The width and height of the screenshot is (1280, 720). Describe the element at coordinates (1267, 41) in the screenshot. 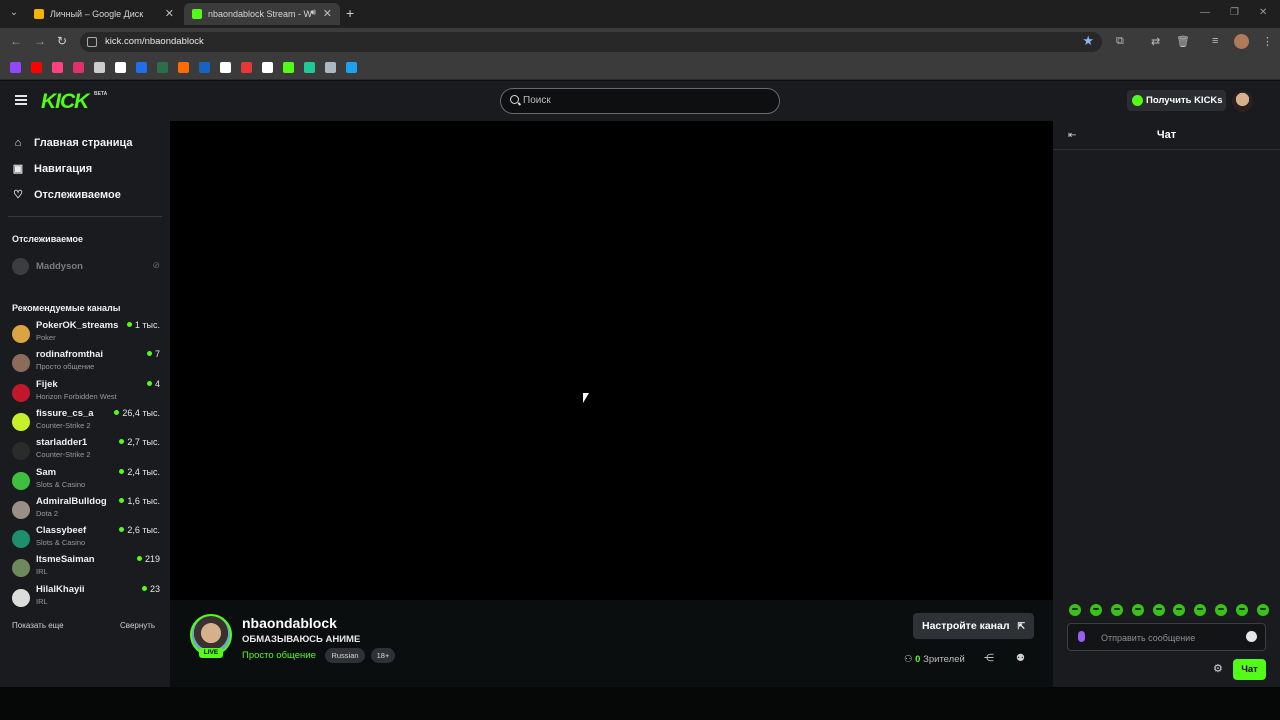

I see `browser-menu-icon: ⋮` at that location.